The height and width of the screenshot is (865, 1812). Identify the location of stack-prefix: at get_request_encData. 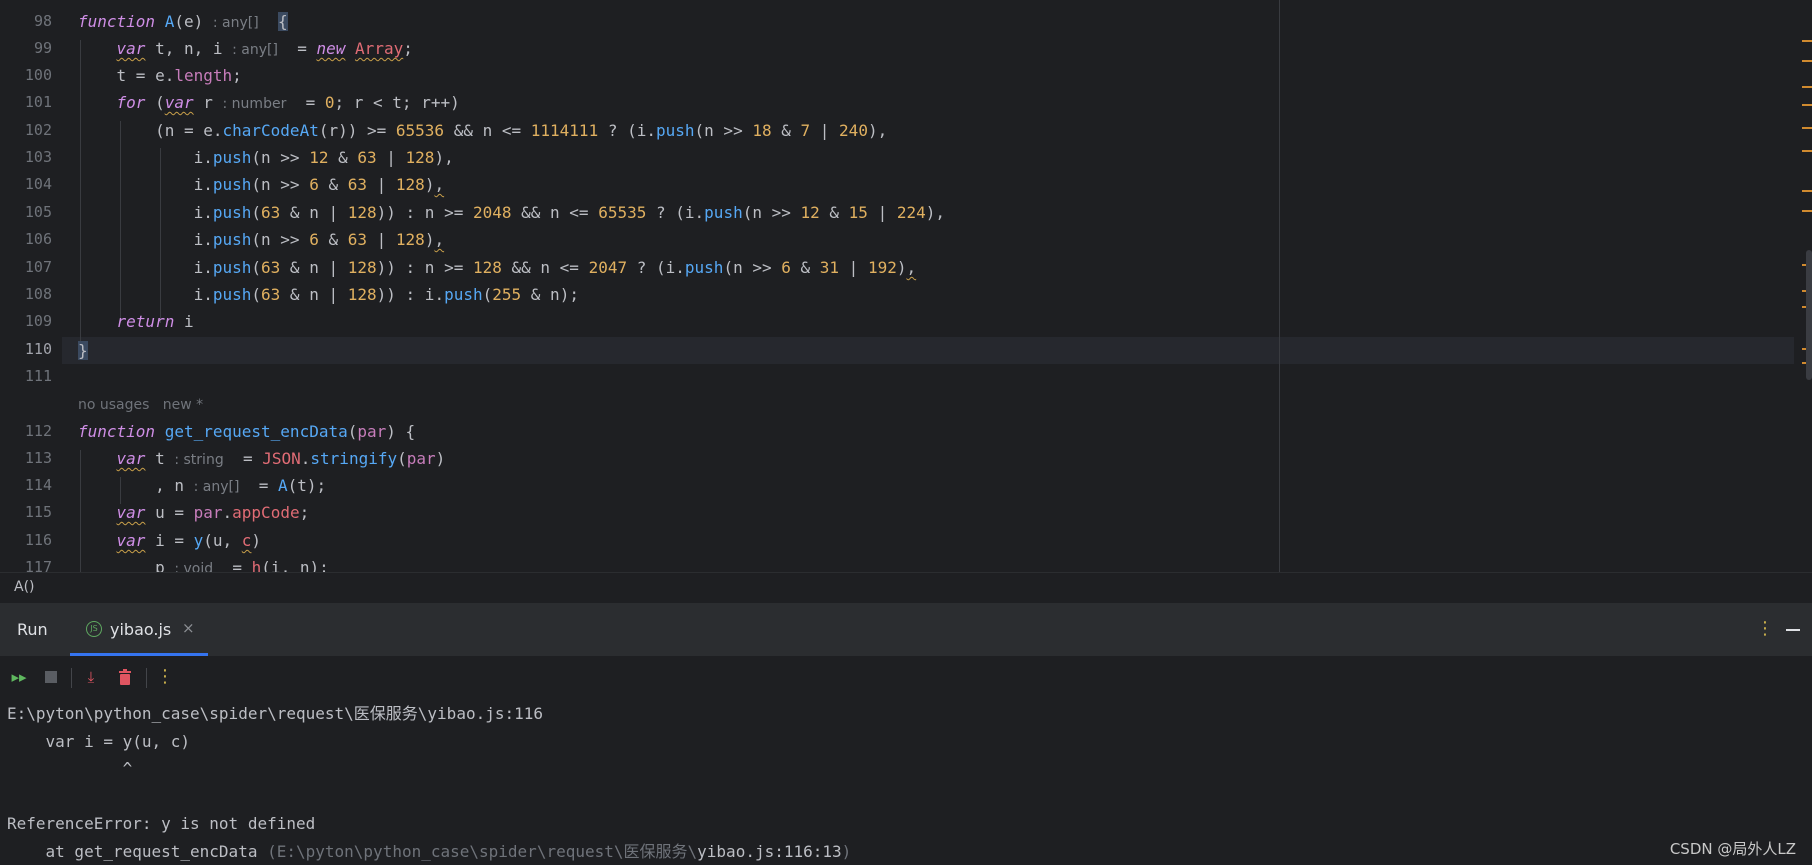
(137, 851).